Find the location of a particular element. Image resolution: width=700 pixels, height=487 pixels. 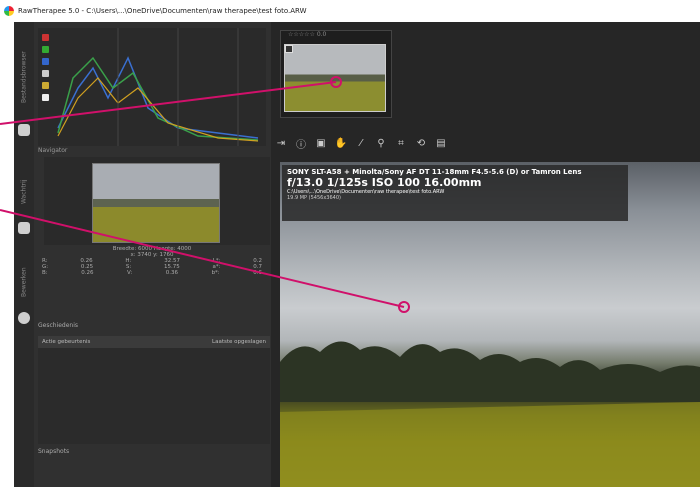

info-icon: ⓘ is located at coordinates (301, 144).